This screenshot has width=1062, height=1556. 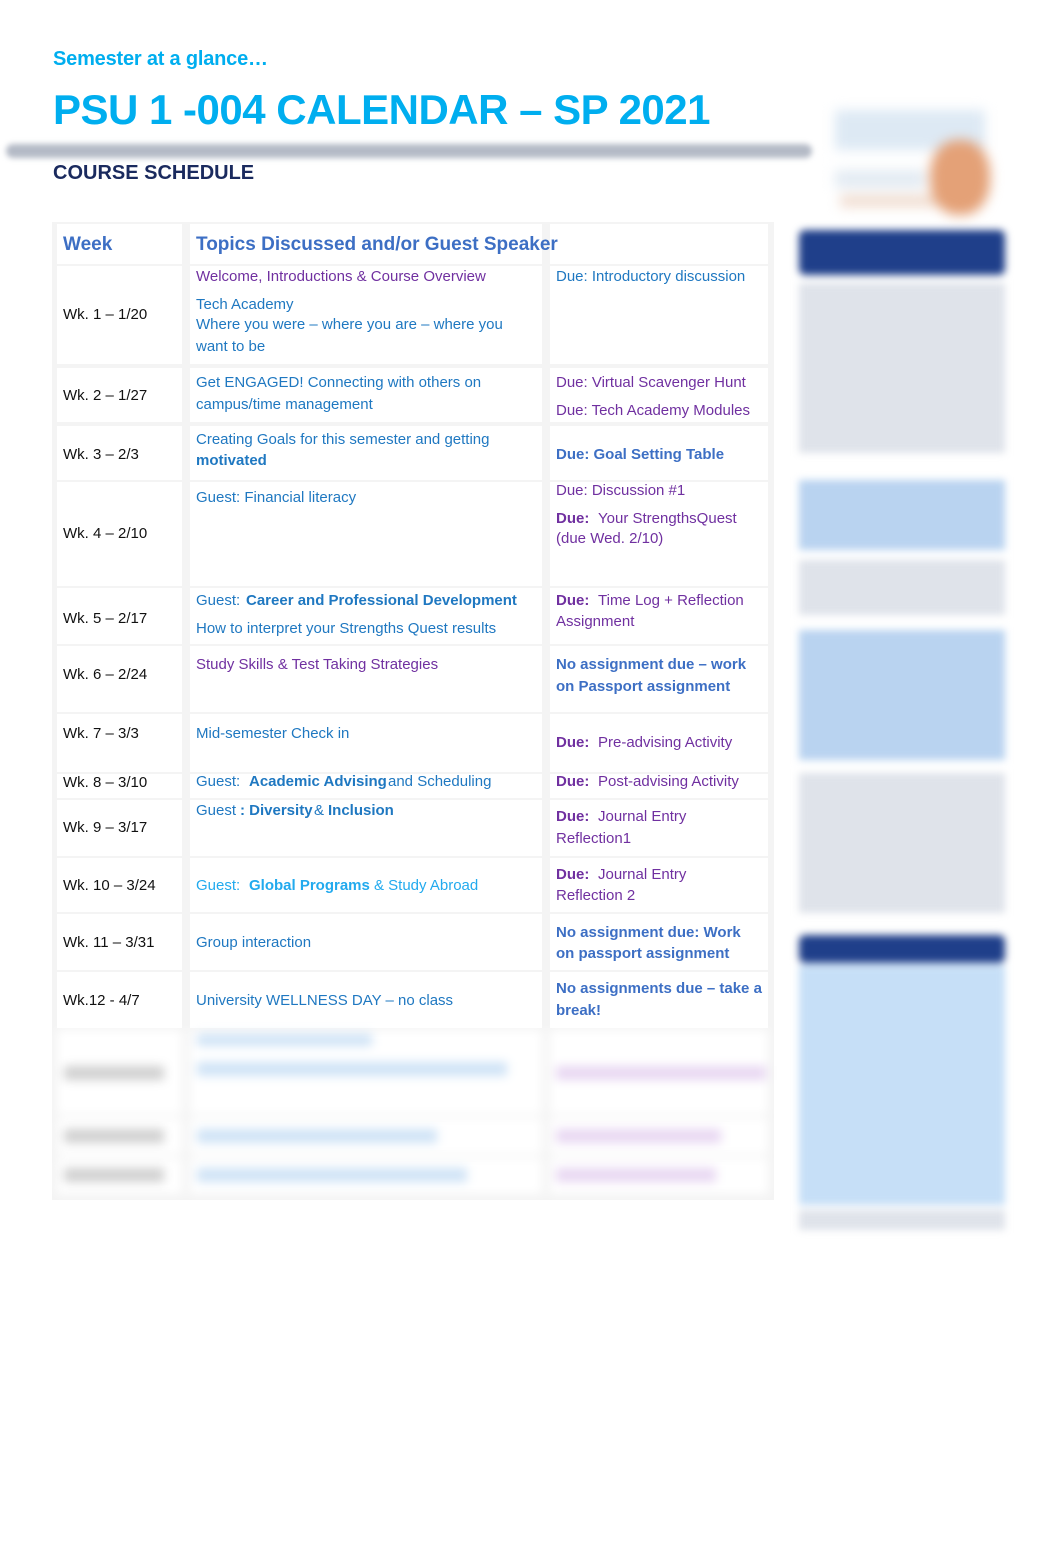 I want to click on week-cell: Wk. 8 – 3/10, so click(x=105, y=782).